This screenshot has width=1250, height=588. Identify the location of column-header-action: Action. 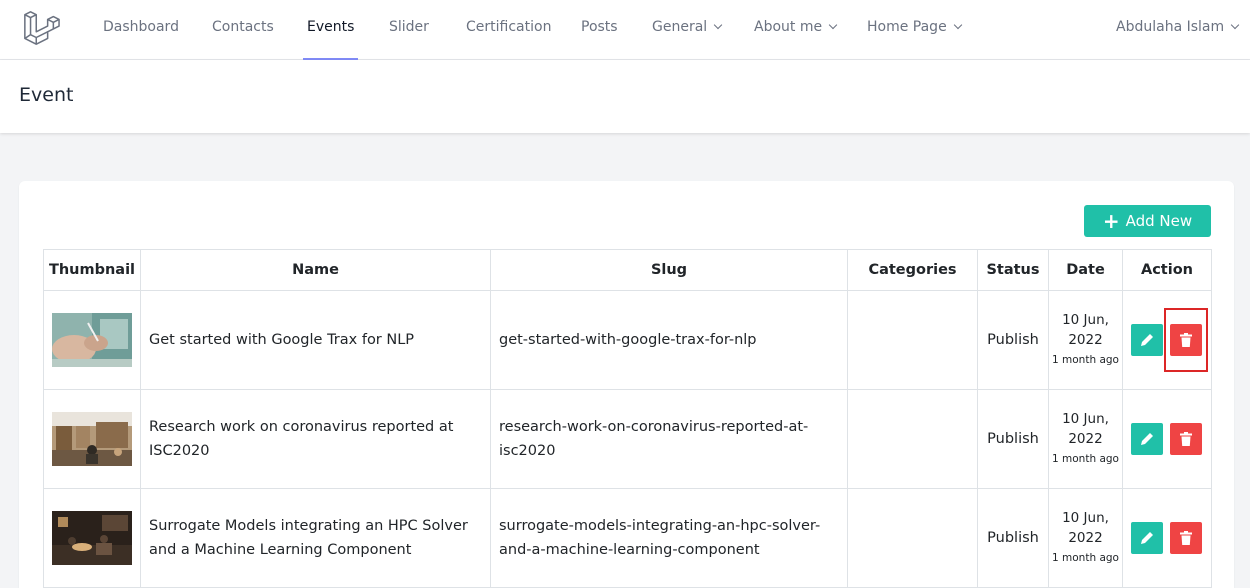
(1167, 270).